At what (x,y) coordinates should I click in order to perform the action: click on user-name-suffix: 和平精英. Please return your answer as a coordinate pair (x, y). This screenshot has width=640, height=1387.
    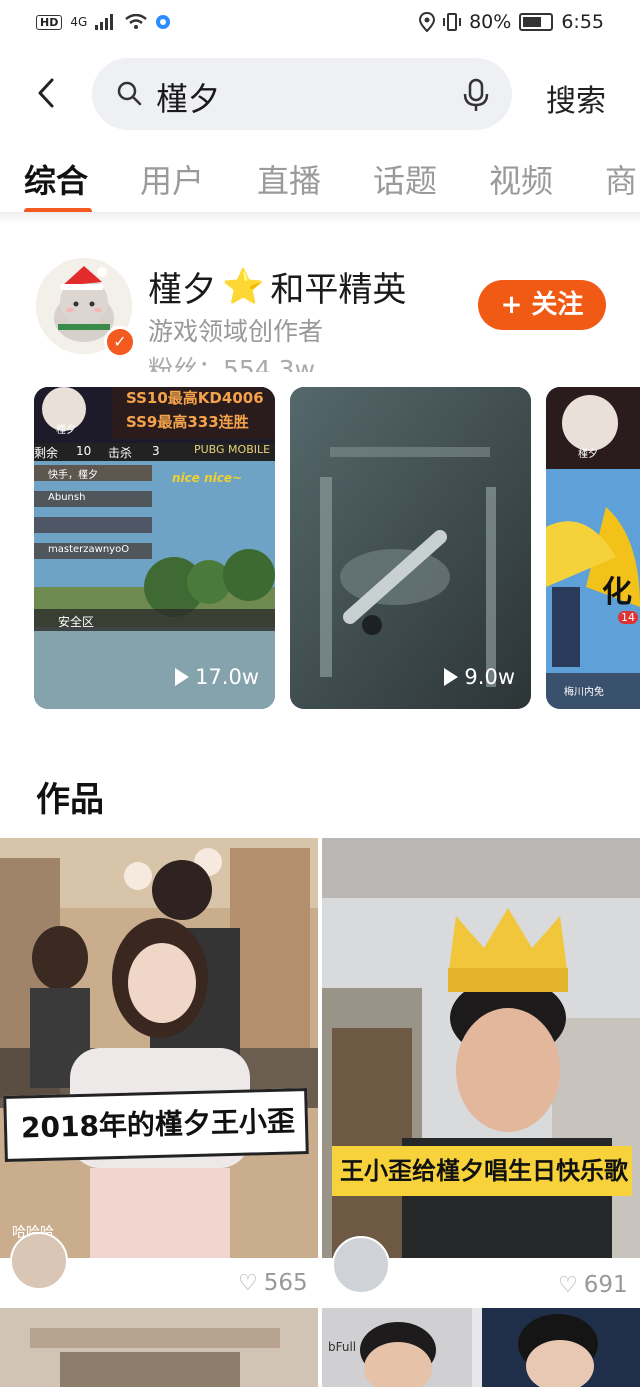
    Looking at the image, I should click on (338, 290).